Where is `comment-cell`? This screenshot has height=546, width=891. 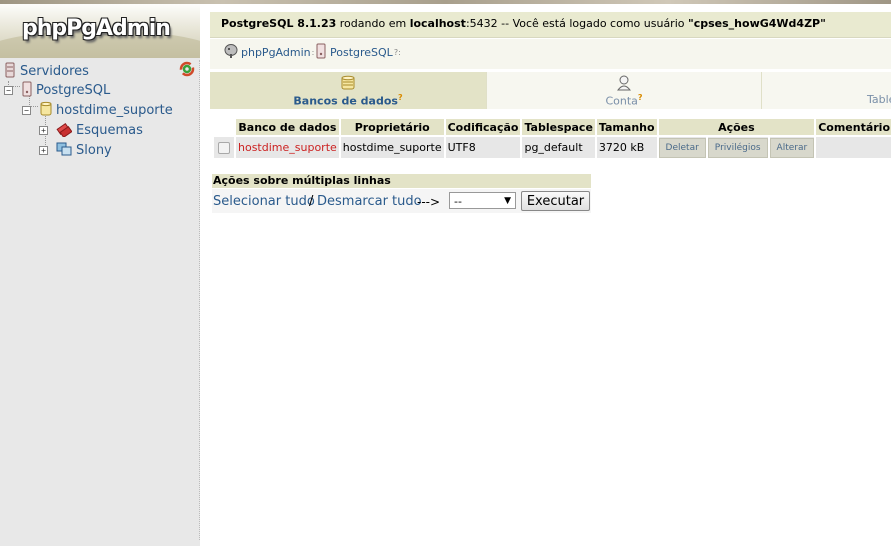 comment-cell is located at coordinates (853, 147).